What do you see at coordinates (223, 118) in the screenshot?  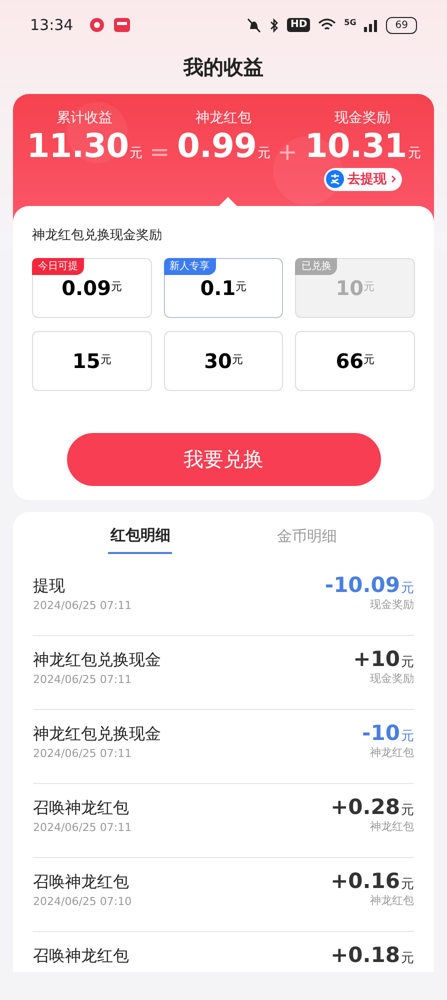 I see `summary-label: 神龙红包` at bounding box center [223, 118].